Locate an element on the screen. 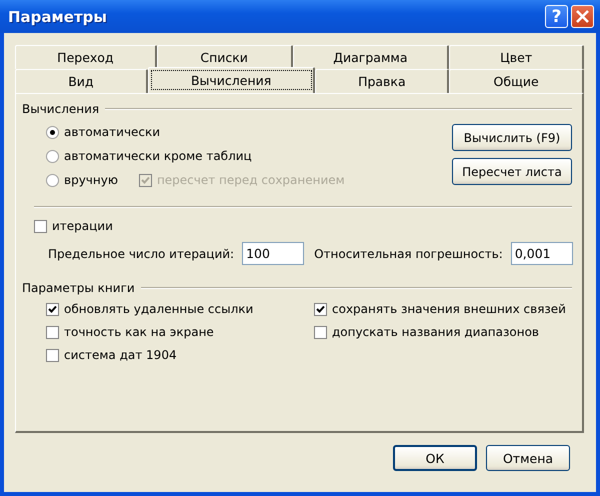 The height and width of the screenshot is (496, 600). checkbox-label: допускать названия диапазонов is located at coordinates (435, 332).